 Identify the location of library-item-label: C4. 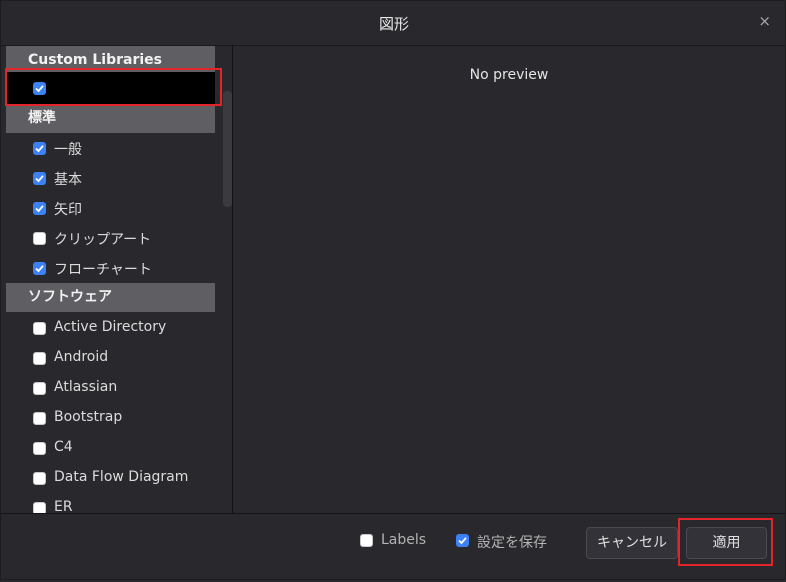
(63, 447).